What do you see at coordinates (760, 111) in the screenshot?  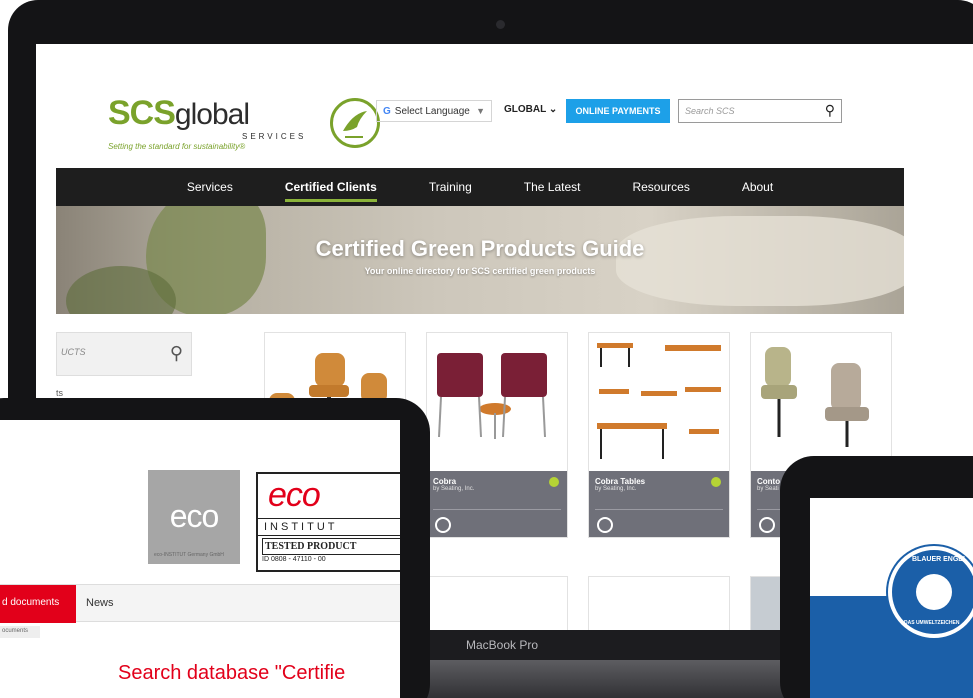 I see `site-search-input: Search SCS ⚲` at bounding box center [760, 111].